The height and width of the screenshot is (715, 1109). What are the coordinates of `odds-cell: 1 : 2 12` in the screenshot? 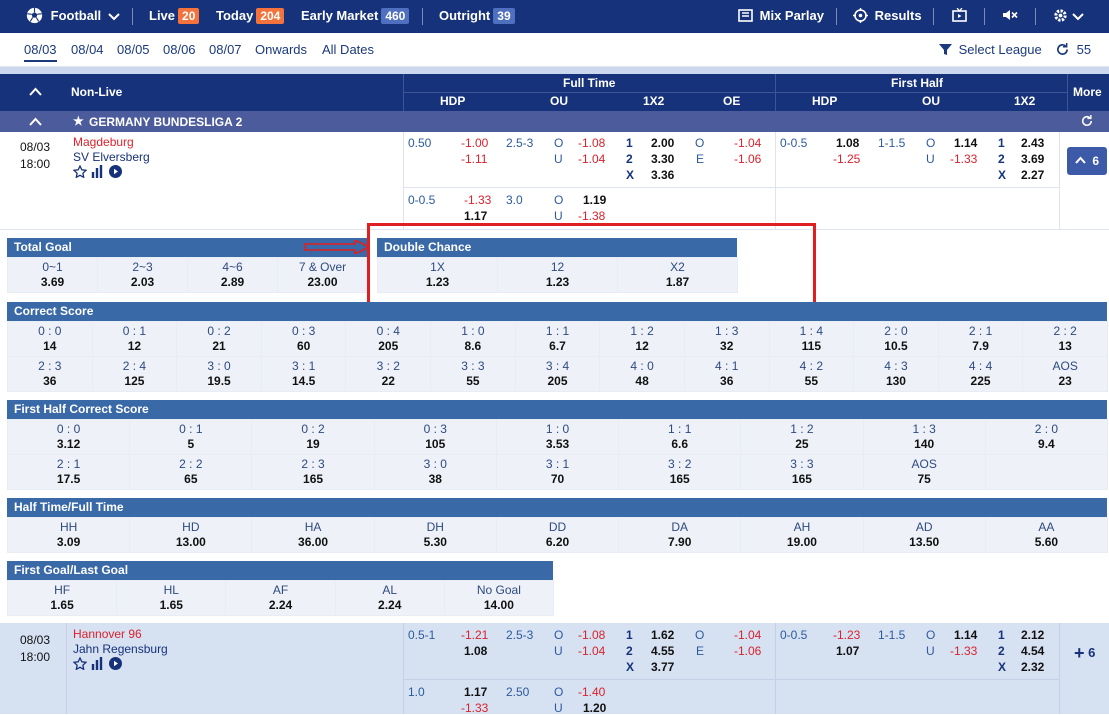 It's located at (642, 339).